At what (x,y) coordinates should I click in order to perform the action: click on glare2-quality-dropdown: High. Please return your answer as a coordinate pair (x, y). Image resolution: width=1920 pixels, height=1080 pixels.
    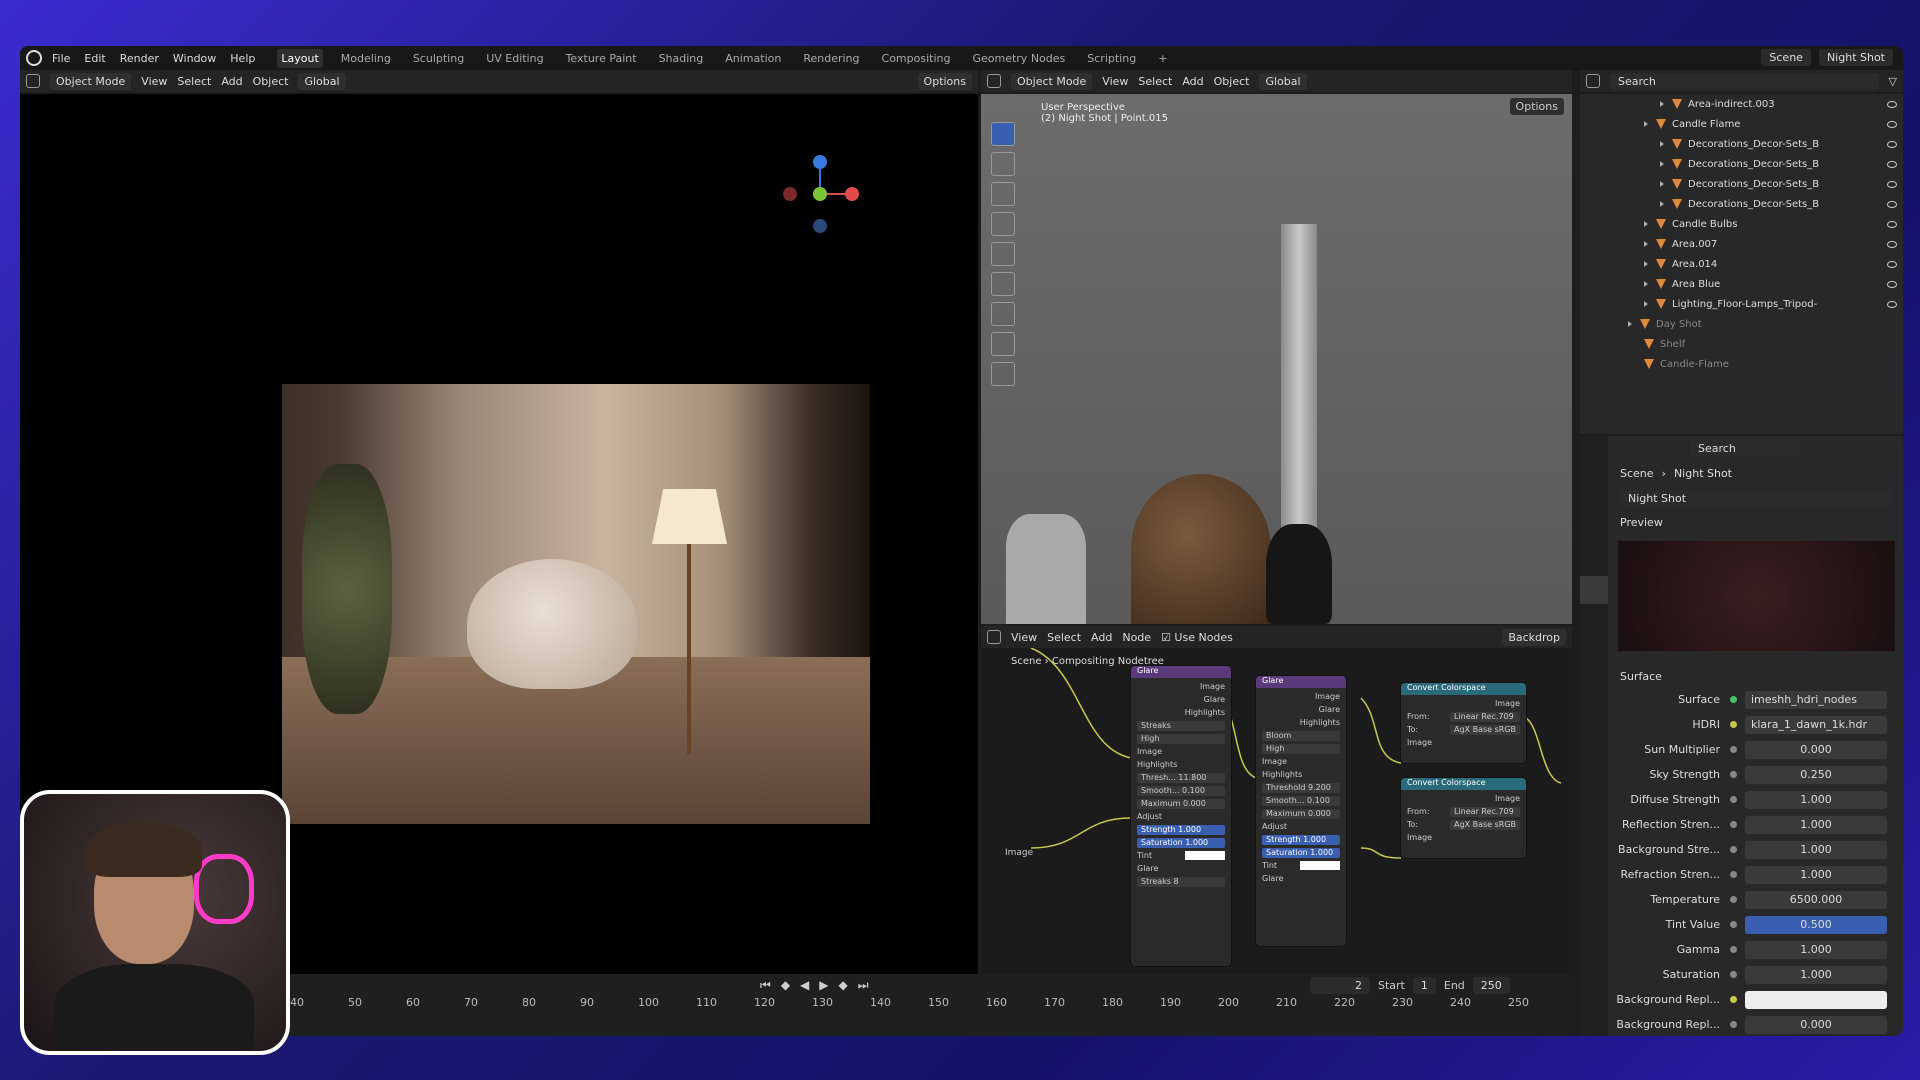
    Looking at the image, I should click on (1301, 748).